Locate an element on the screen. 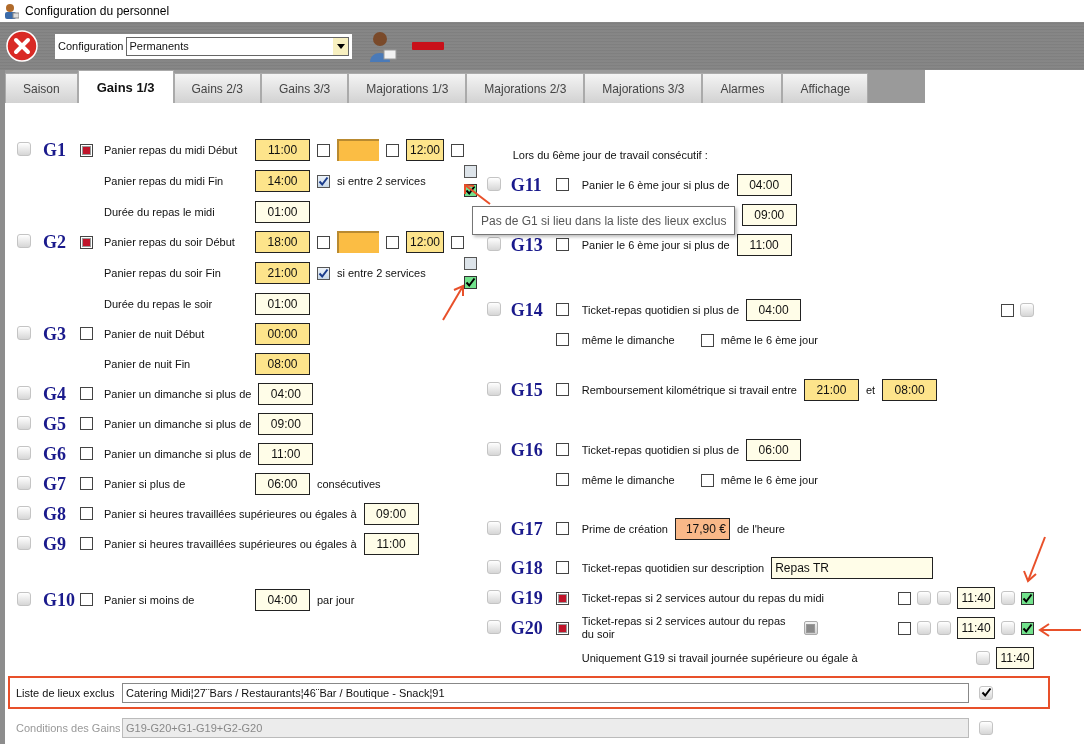  tab: Majorations 1/3 is located at coordinates (407, 88).